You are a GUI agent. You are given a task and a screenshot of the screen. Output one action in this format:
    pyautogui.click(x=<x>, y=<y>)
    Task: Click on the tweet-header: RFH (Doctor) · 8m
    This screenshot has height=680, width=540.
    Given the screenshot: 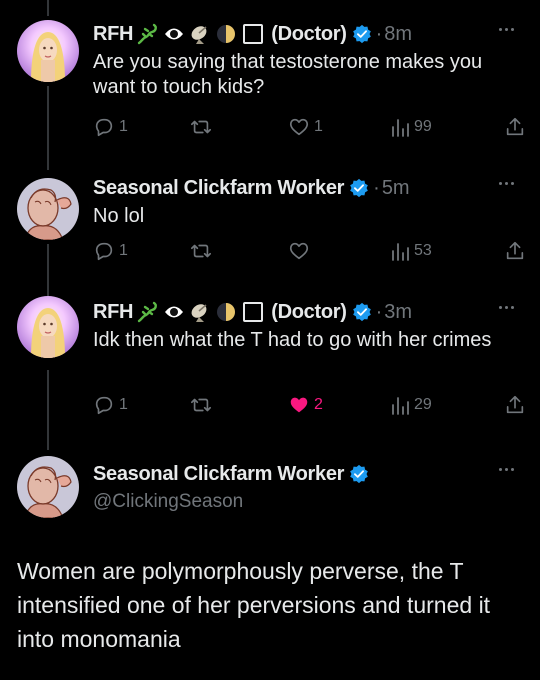 What is the action you would take?
    pyautogui.click(x=309, y=34)
    